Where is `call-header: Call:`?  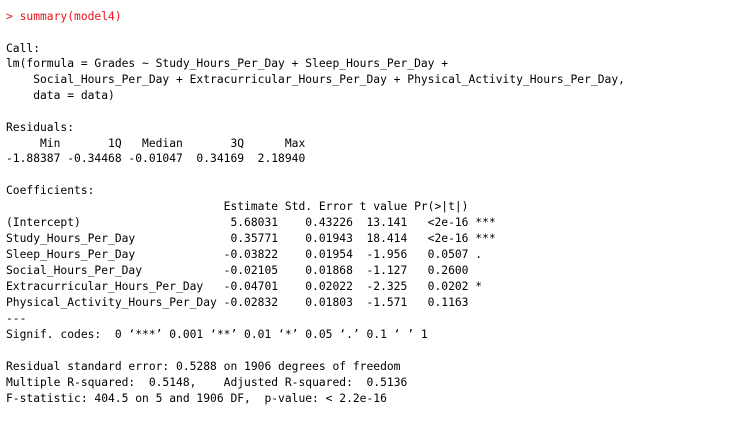
call-header: Call: is located at coordinates (23, 48).